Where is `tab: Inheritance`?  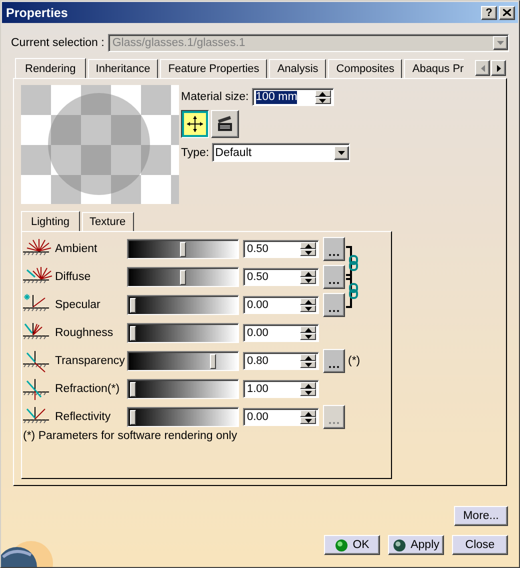
tab: Inheritance is located at coordinates (123, 68).